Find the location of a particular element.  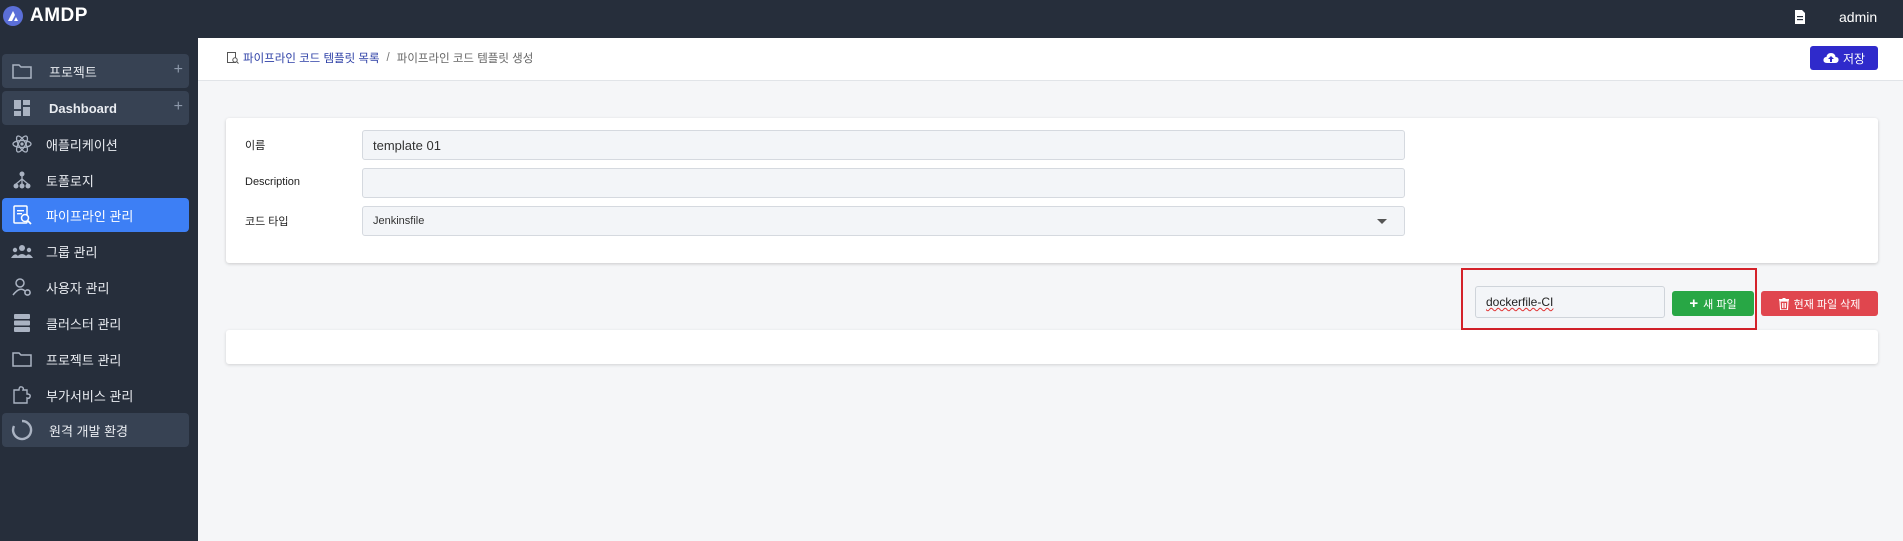

sidebar-item-label: 그룹 관리 is located at coordinates (72, 252).